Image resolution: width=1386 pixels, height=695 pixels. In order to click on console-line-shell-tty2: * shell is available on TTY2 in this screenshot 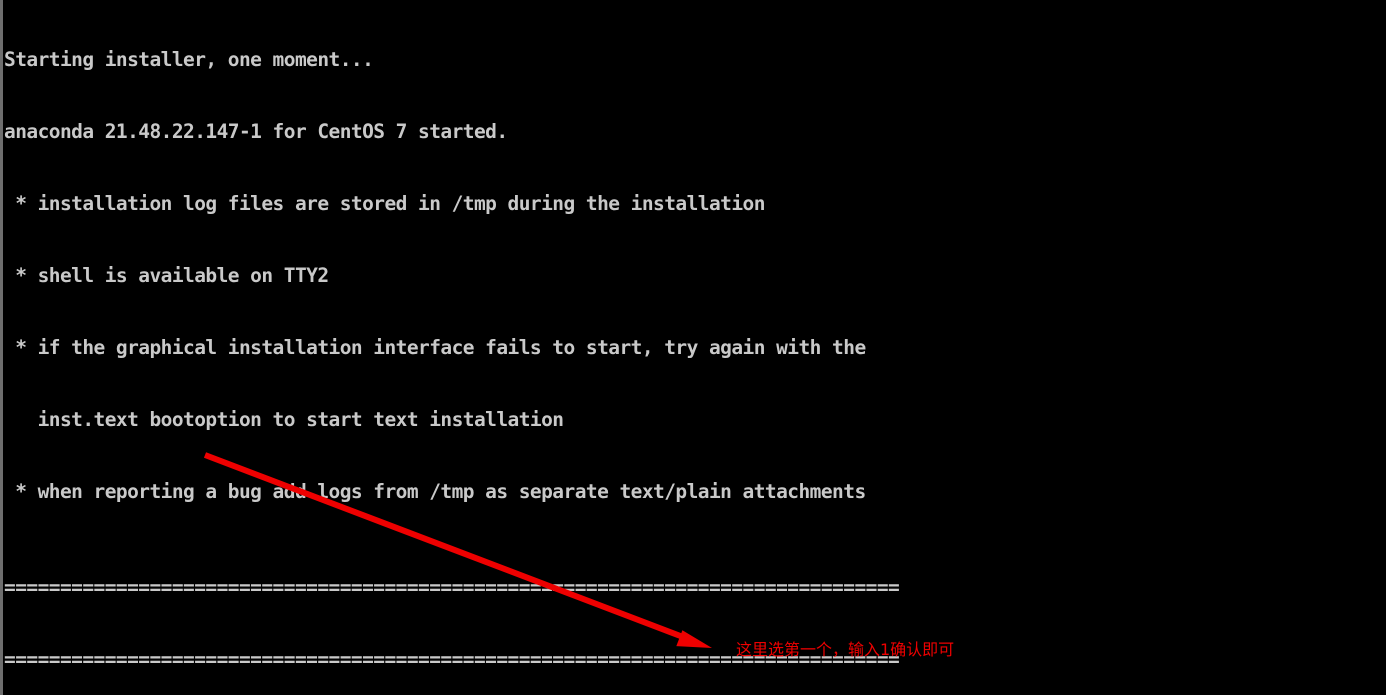, I will do `click(166, 275)`.